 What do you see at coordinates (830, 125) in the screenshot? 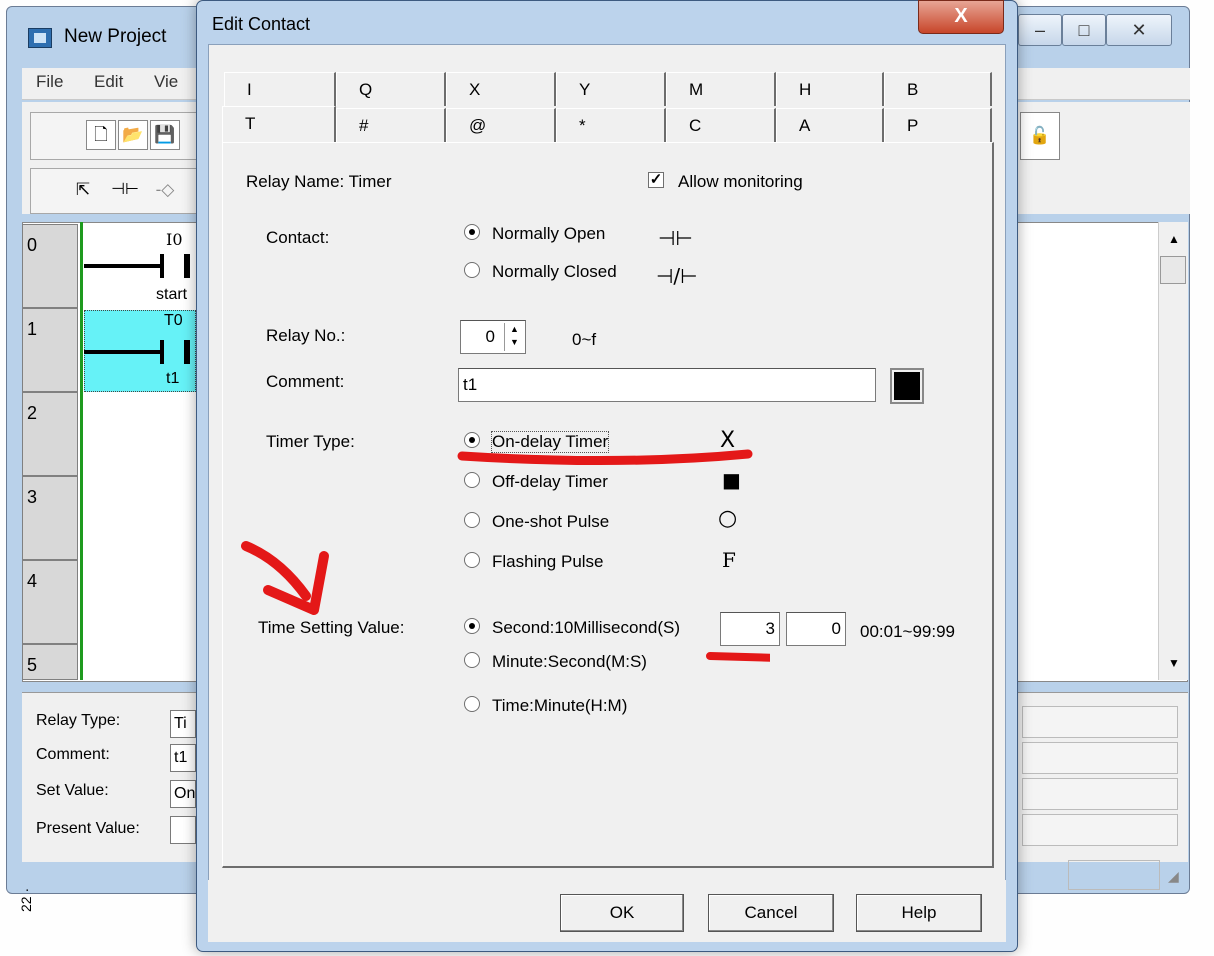
I see `tab-a: A` at bounding box center [830, 125].